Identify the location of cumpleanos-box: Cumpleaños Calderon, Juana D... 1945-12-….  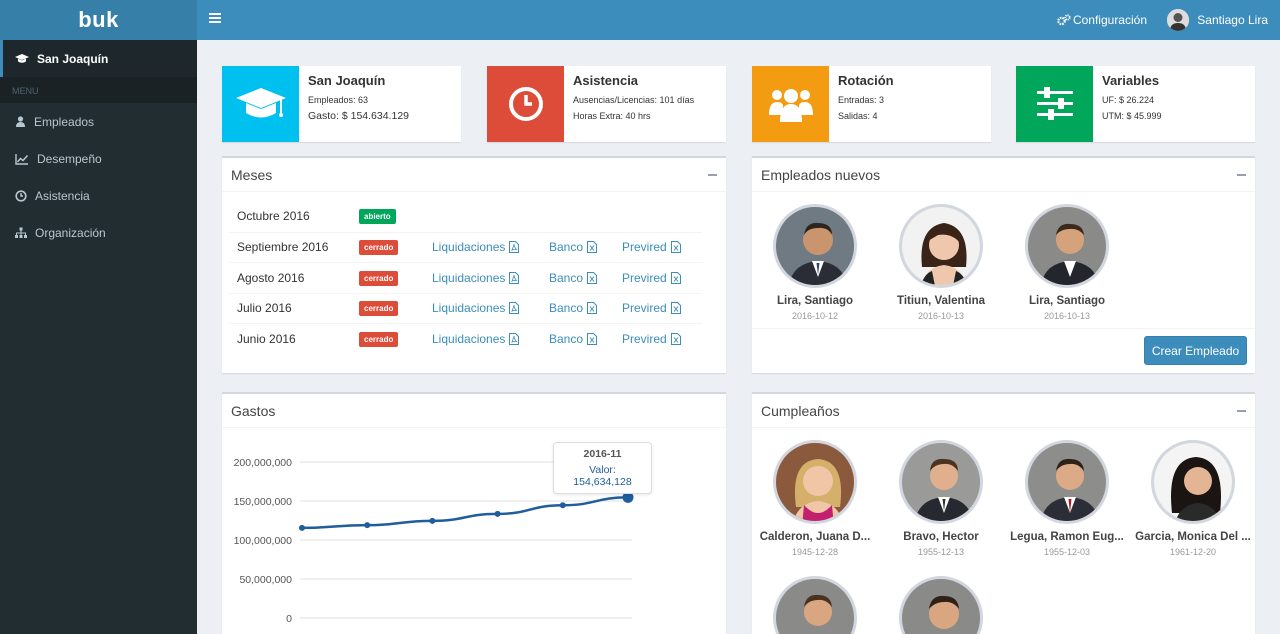
(1003, 513).